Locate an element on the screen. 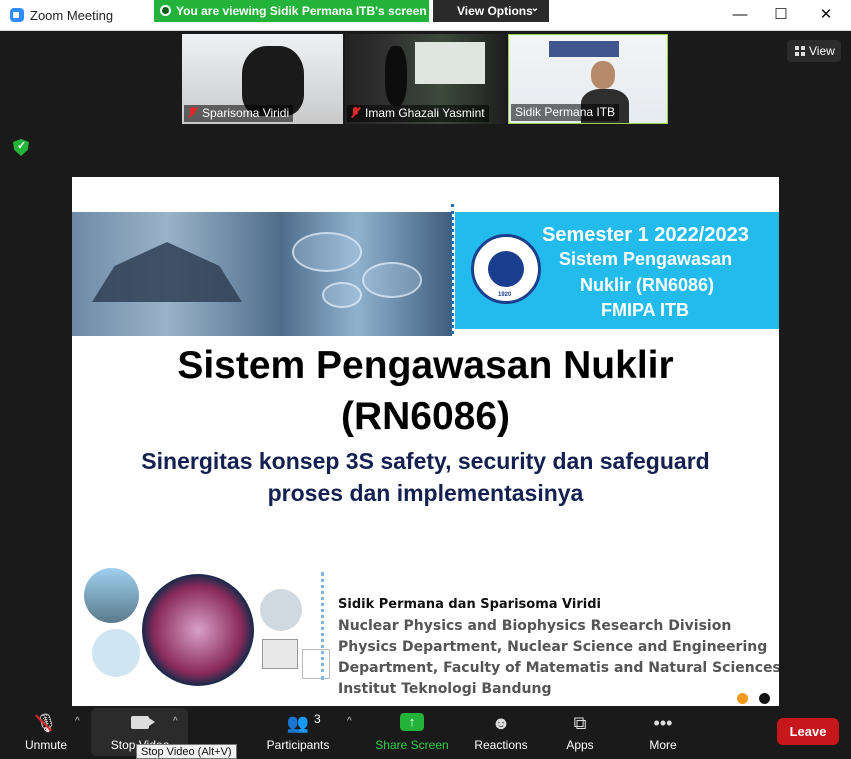 This screenshot has height=759, width=851. participants-count: 3 is located at coordinates (317, 719).